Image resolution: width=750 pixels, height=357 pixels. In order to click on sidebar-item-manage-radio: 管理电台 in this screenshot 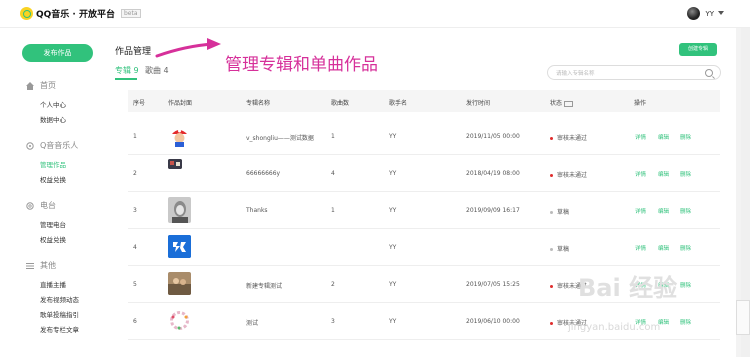, I will do `click(53, 224)`.